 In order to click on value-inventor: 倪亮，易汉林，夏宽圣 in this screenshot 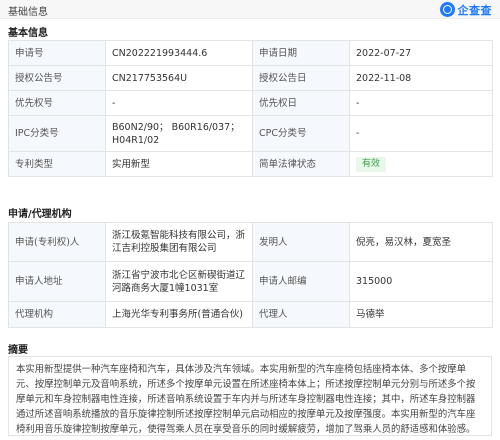, I will do `click(421, 242)`.